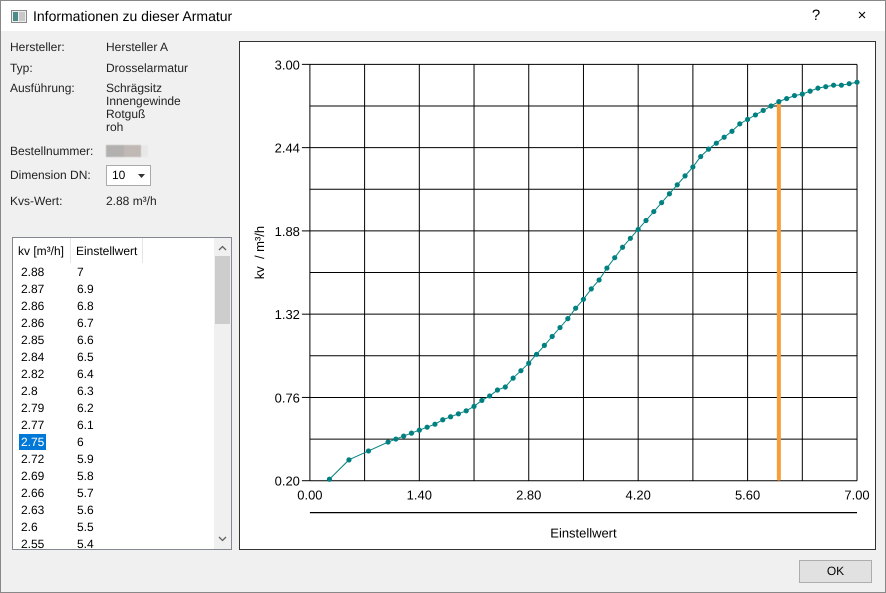 The image size is (886, 593). Describe the element at coordinates (222, 539) in the screenshot. I see `scroll-down-icon` at that location.